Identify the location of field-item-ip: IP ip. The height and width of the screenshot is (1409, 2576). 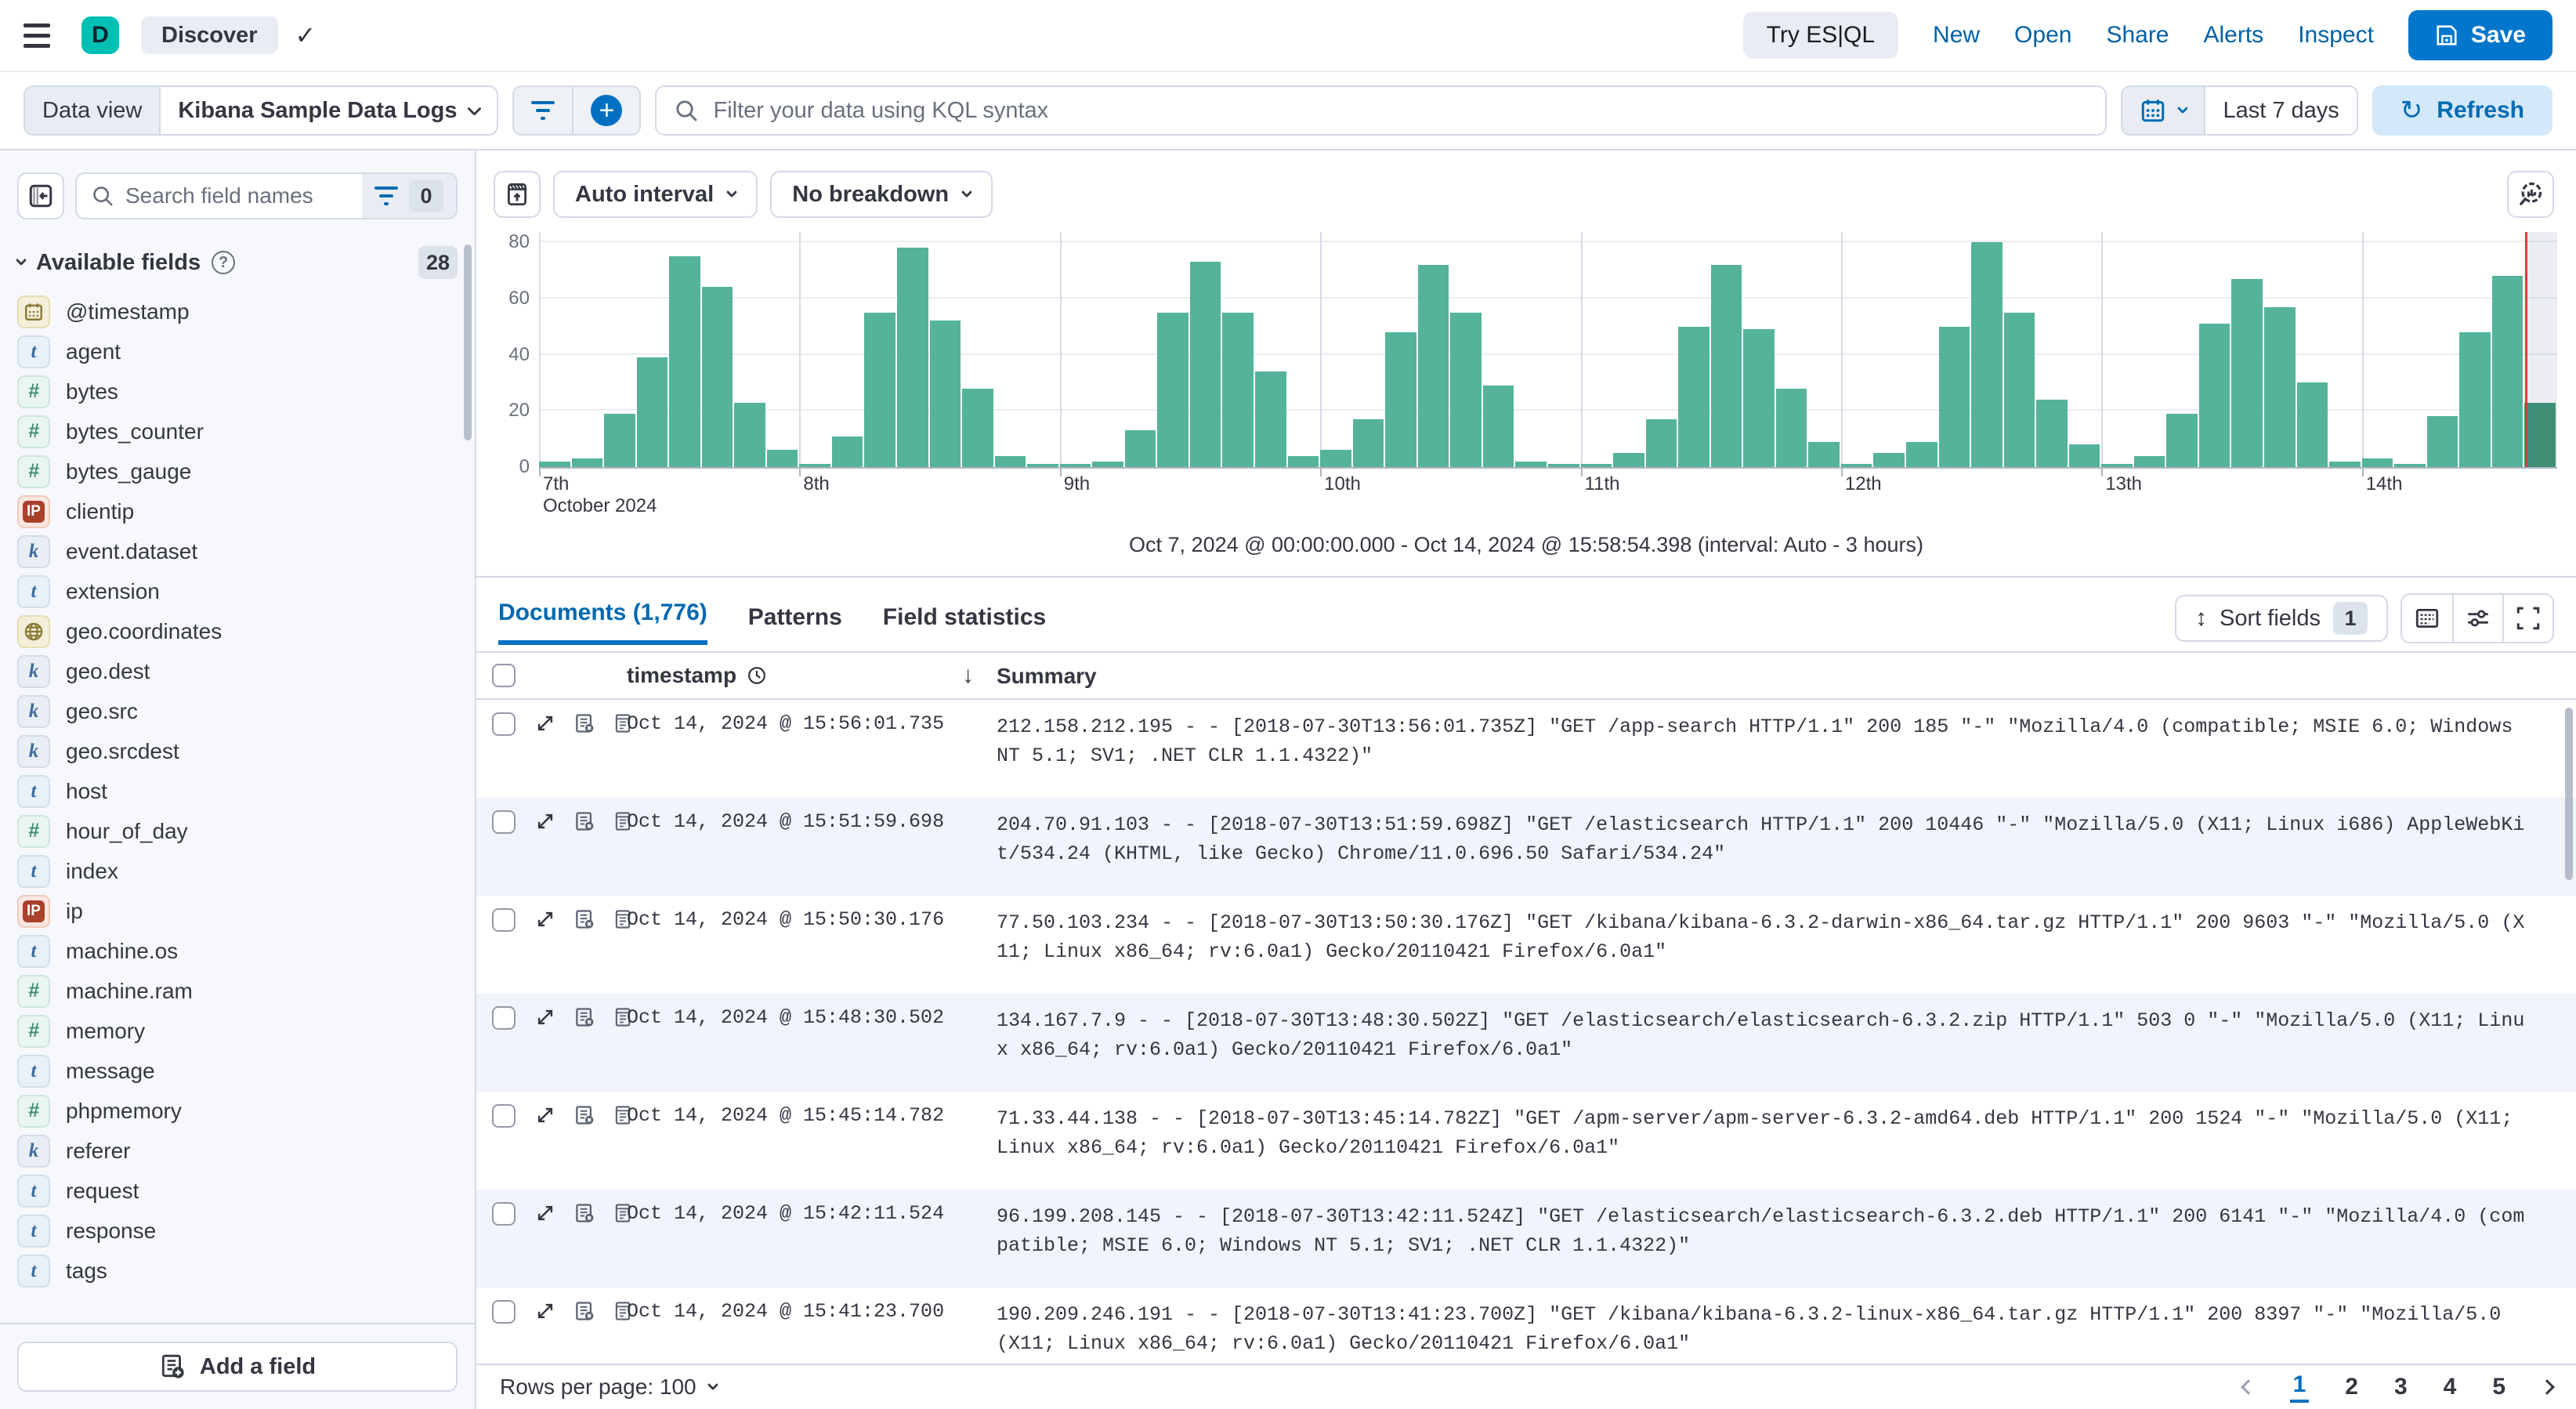
(242, 911).